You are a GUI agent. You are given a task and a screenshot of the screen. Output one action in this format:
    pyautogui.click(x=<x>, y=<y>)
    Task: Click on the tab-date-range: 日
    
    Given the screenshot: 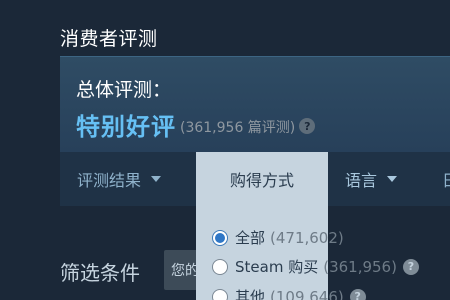 What is the action you would take?
    pyautogui.click(x=446, y=179)
    